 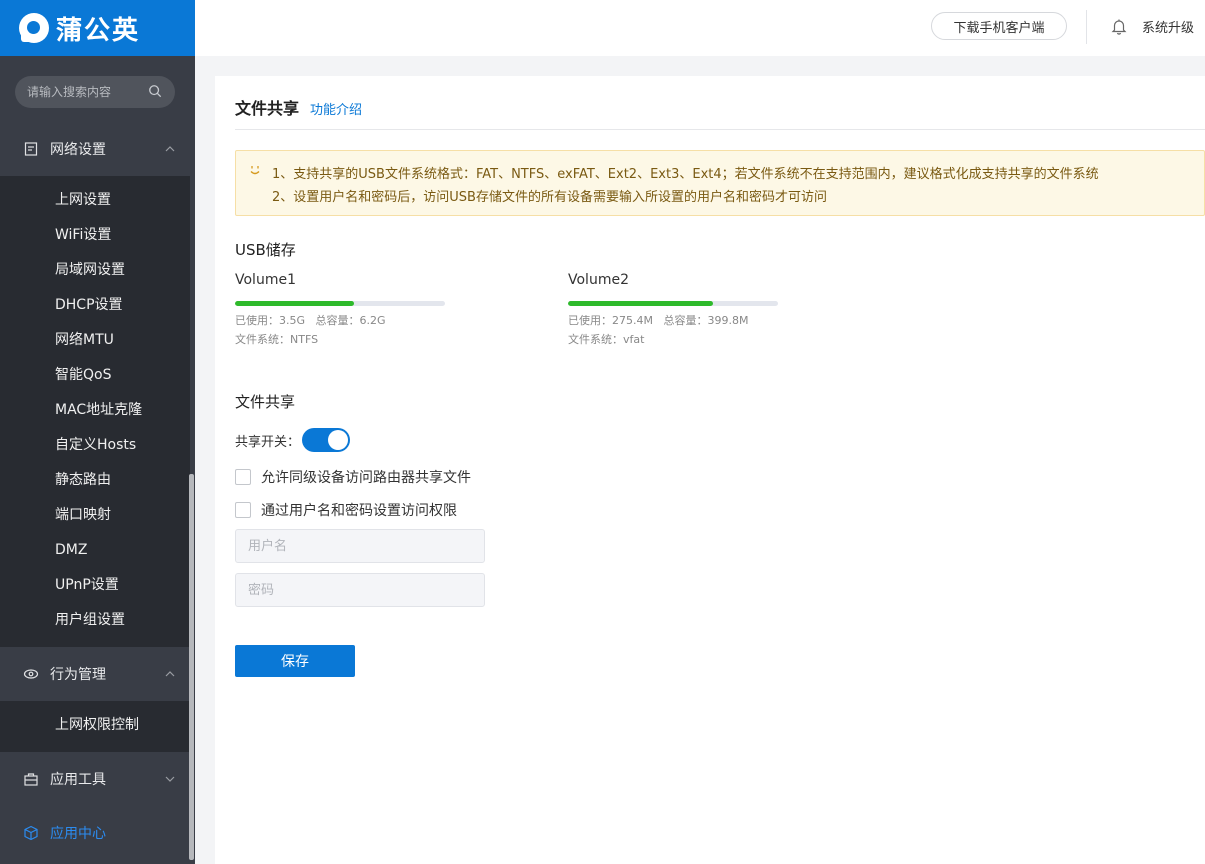 I want to click on volume-card: Volume2 已使用：275.4M 总容量：399.8M 文件系统：vfat, so click(x=683, y=309).